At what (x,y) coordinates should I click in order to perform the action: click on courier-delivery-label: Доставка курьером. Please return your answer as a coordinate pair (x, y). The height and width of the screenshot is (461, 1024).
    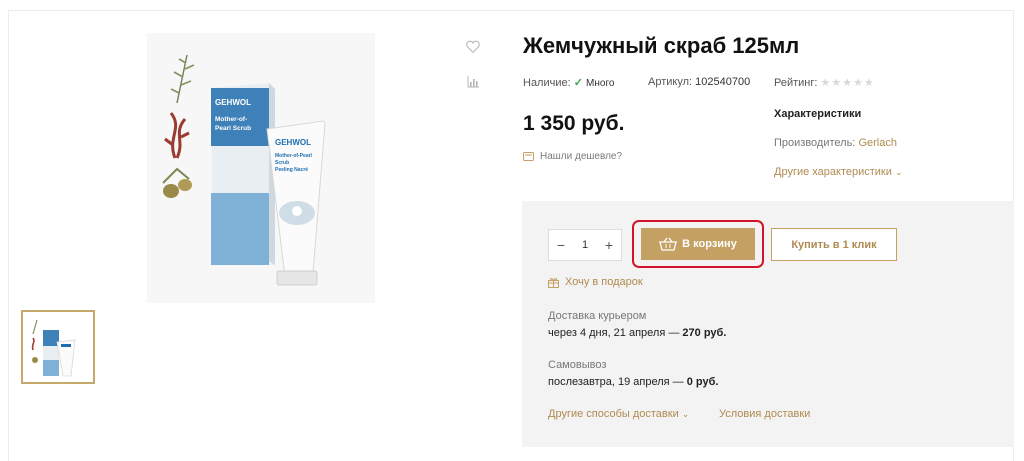
    Looking at the image, I should click on (597, 316).